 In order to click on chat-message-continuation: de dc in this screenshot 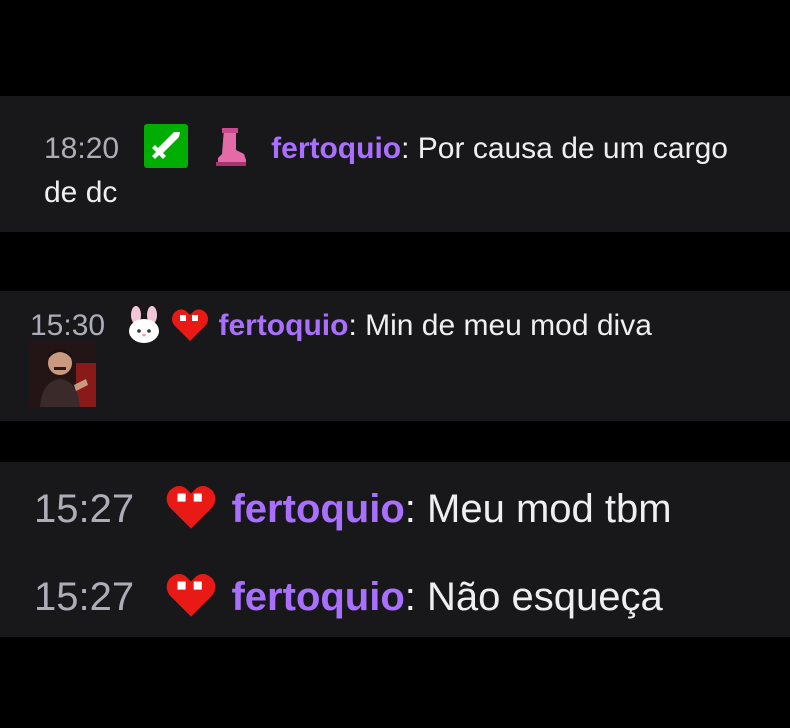, I will do `click(80, 193)`.